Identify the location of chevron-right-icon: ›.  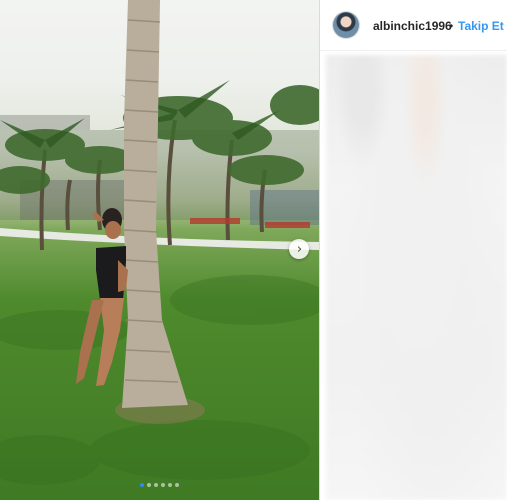
(299, 249).